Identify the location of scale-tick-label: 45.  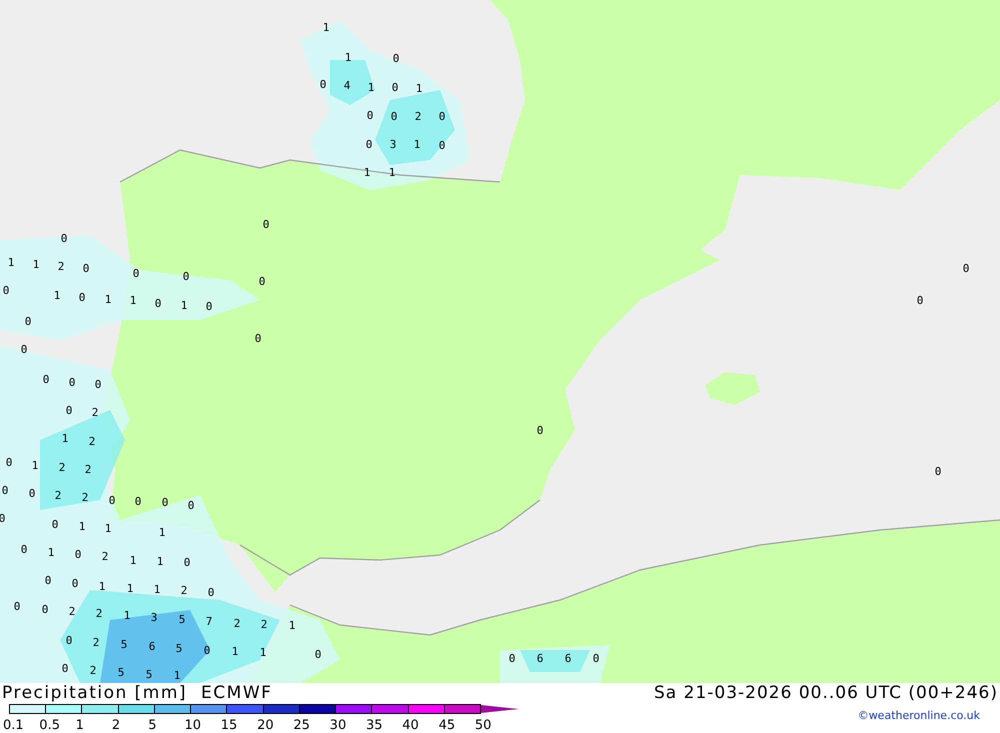
(447, 725).